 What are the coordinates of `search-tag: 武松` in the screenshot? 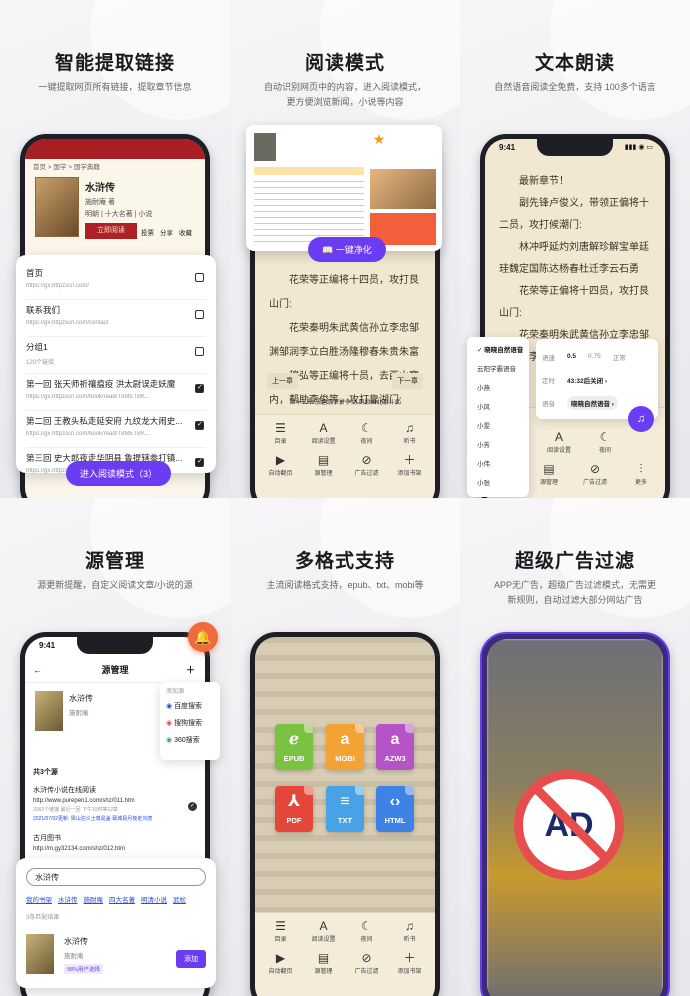 It's located at (179, 899).